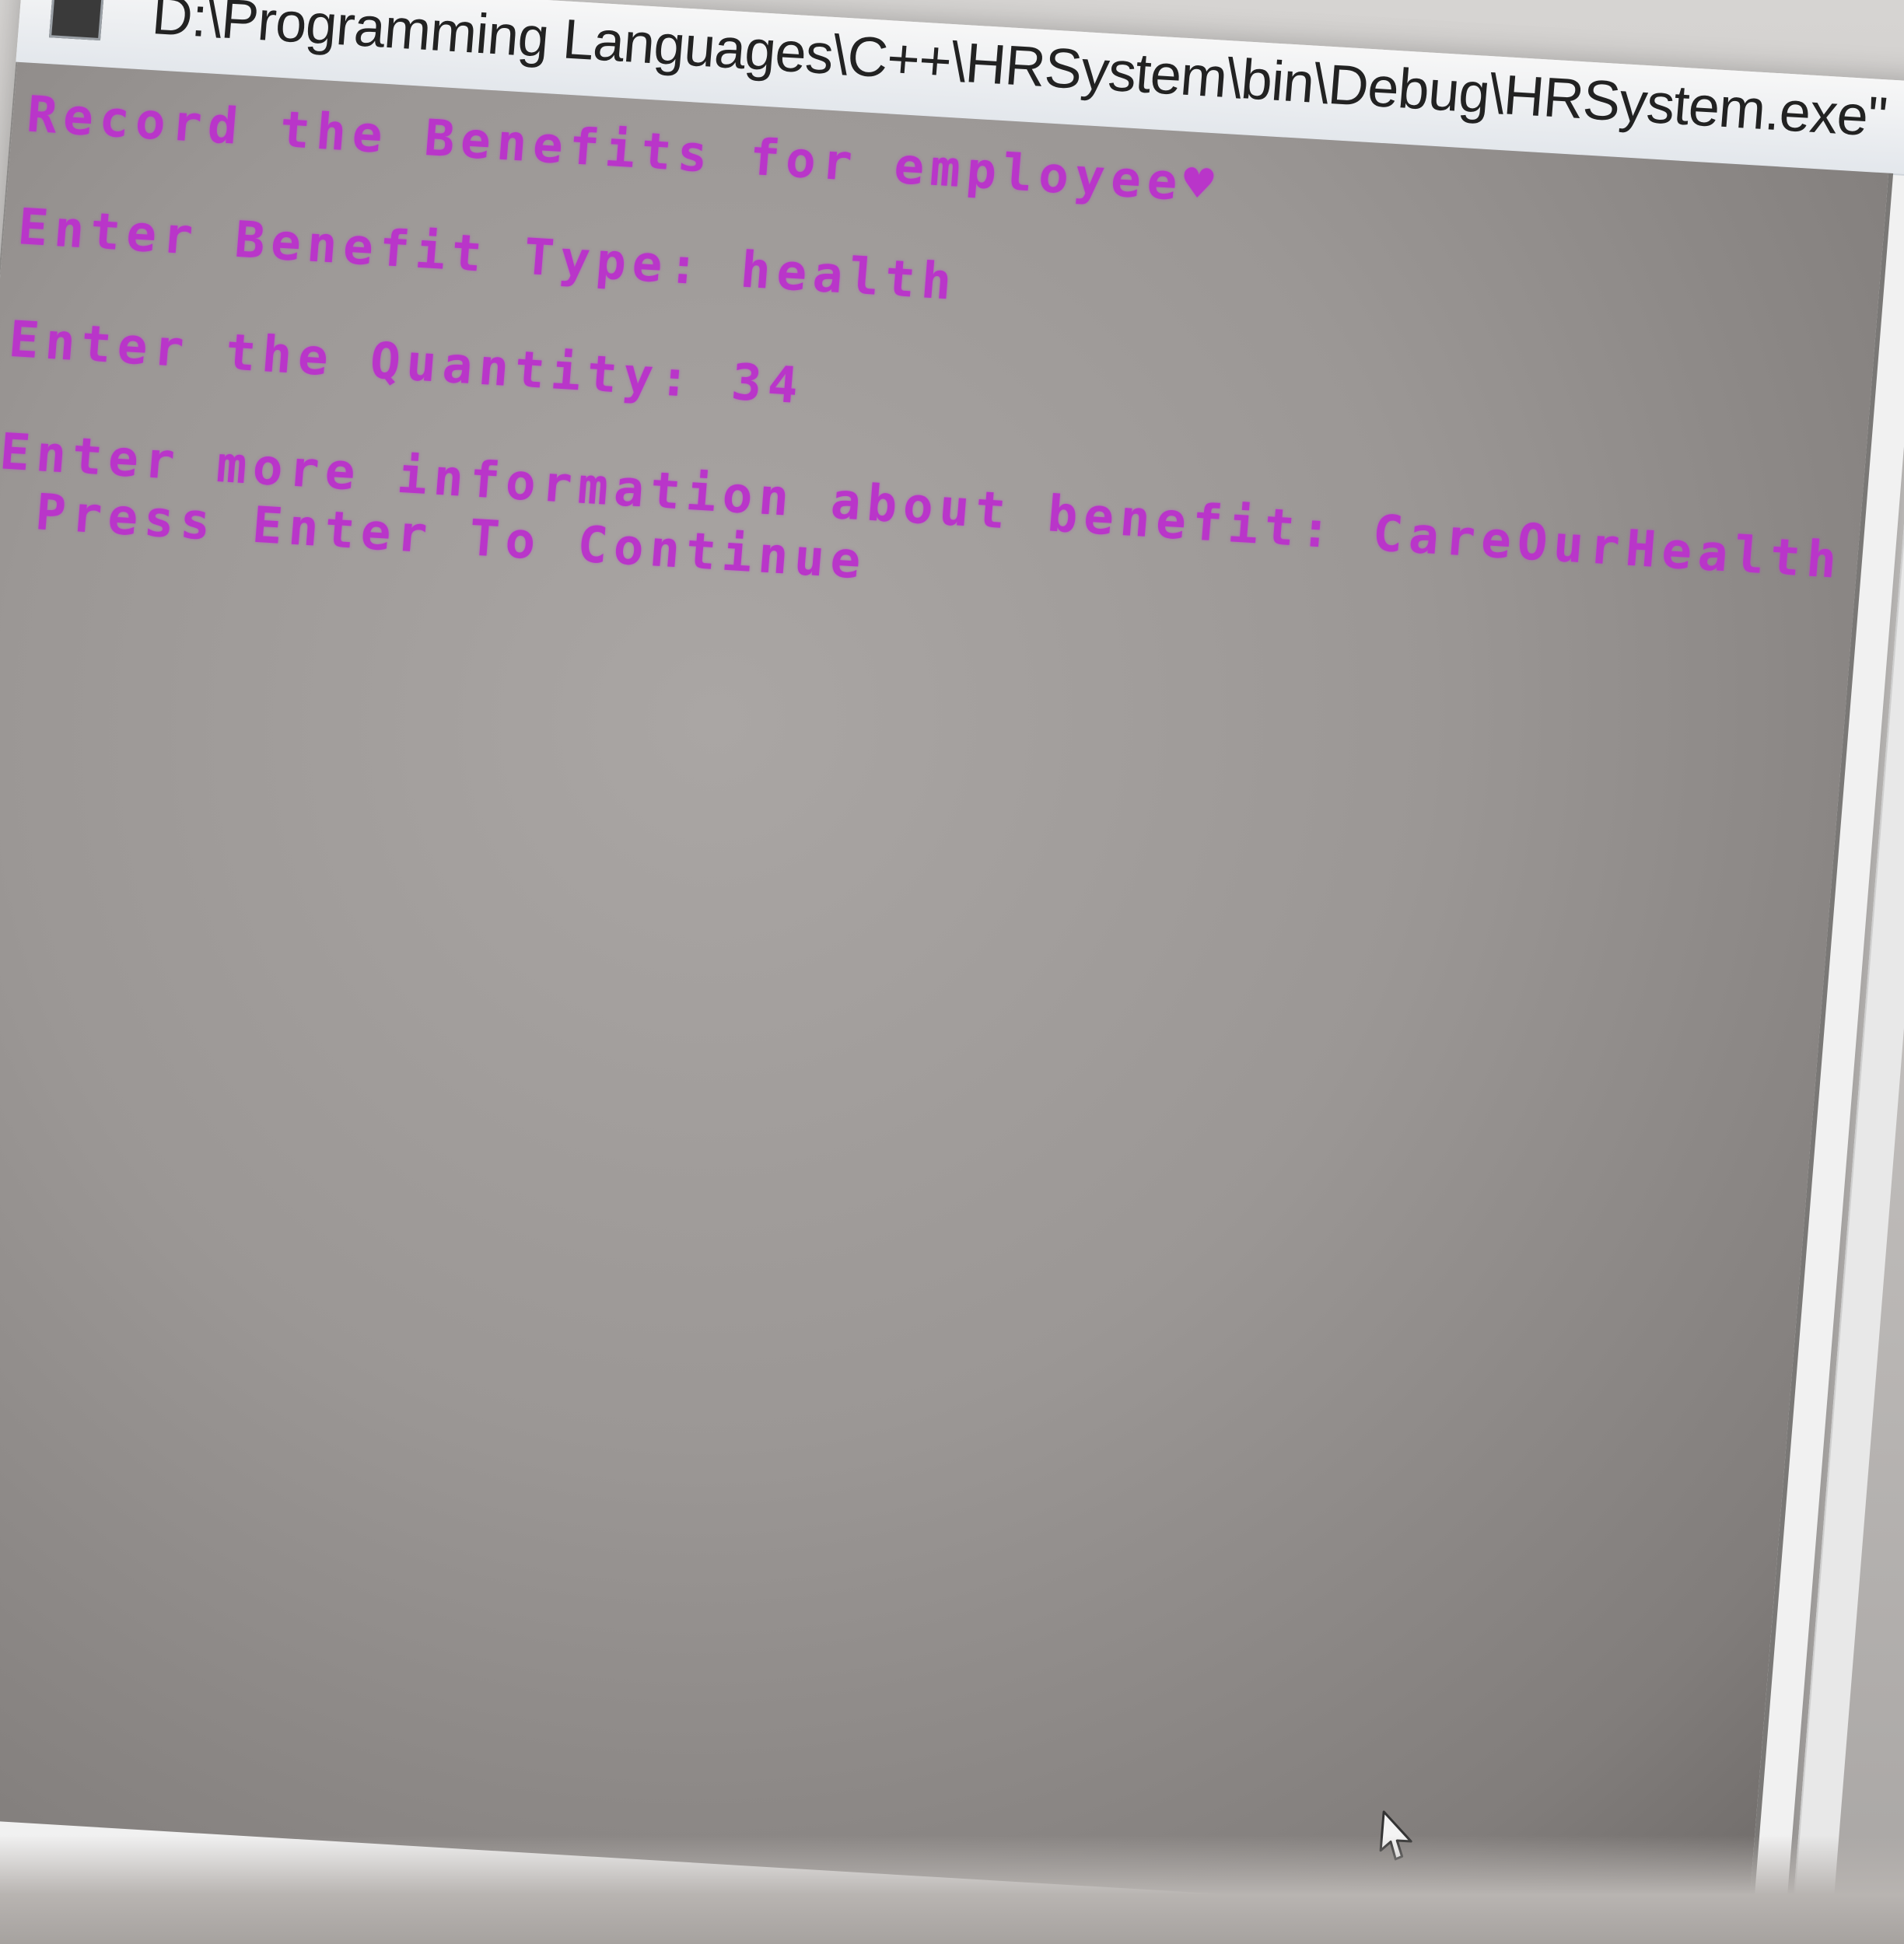 The height and width of the screenshot is (1944, 1904). Describe the element at coordinates (76, 20) in the screenshot. I see `console-app-icon` at that location.